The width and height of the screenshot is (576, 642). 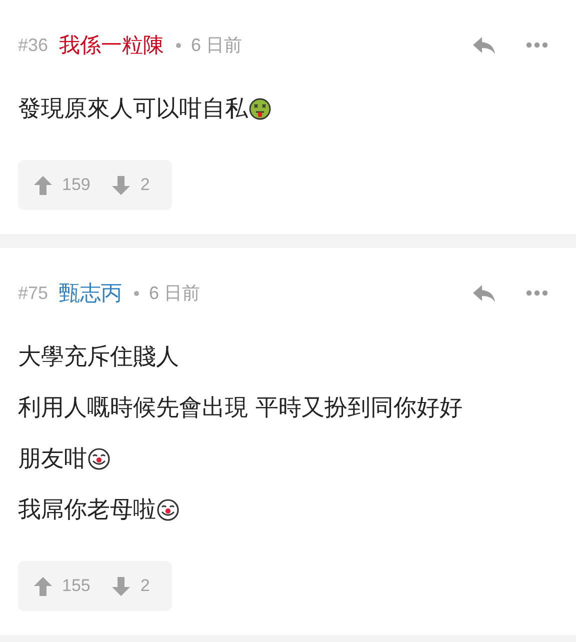 I want to click on upvote-button: 155, so click(x=62, y=586).